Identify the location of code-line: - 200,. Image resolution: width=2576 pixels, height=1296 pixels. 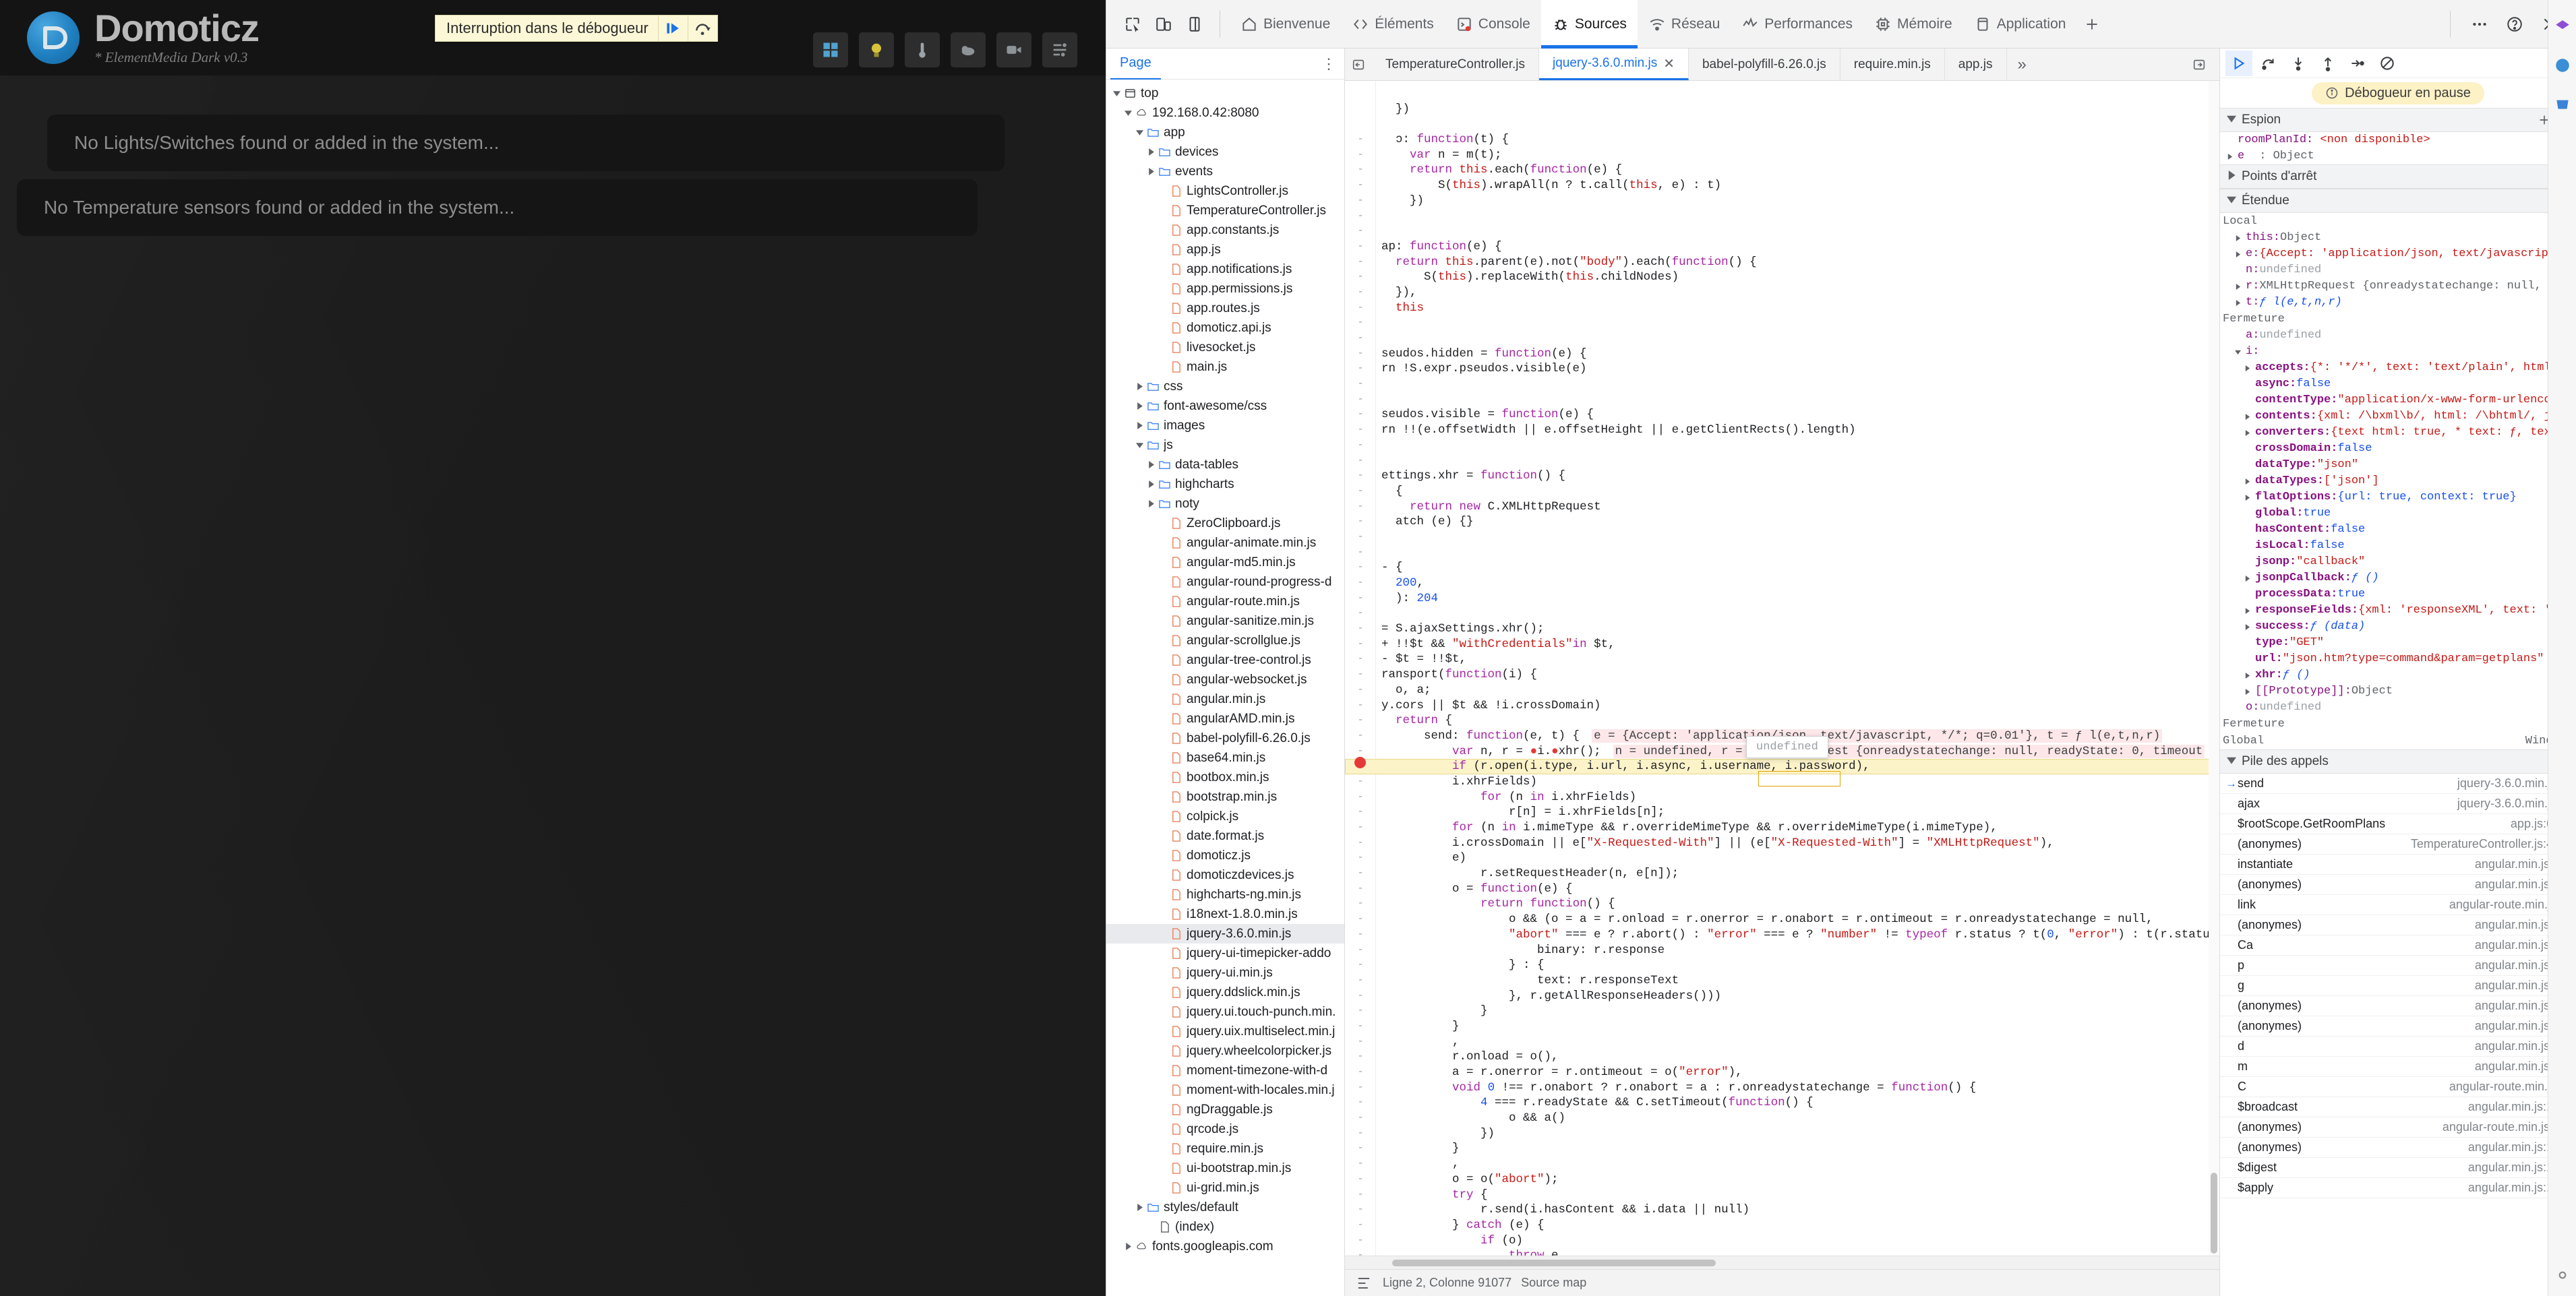
(1782, 583).